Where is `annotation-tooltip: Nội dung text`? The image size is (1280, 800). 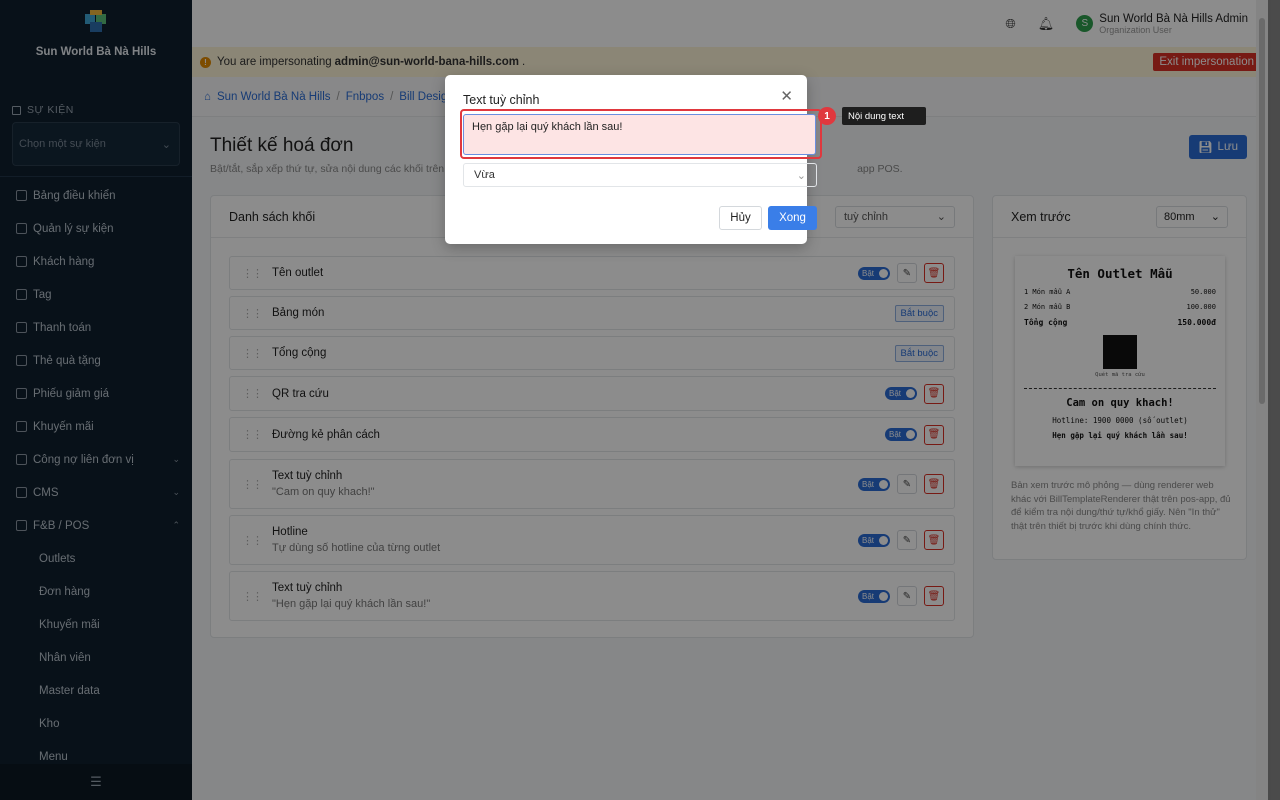 annotation-tooltip: Nội dung text is located at coordinates (884, 116).